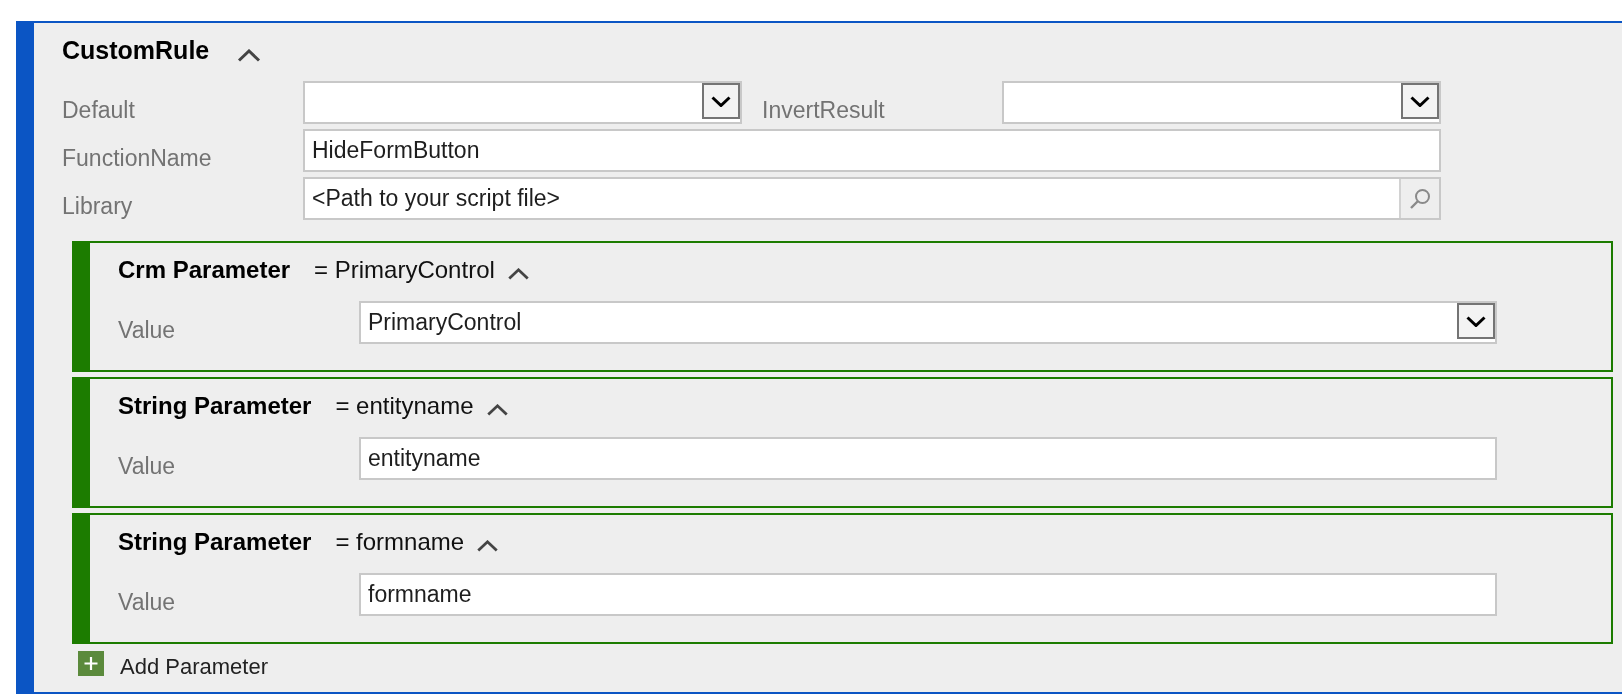 The width and height of the screenshot is (1622, 694). I want to click on search-button, so click(1419, 198).